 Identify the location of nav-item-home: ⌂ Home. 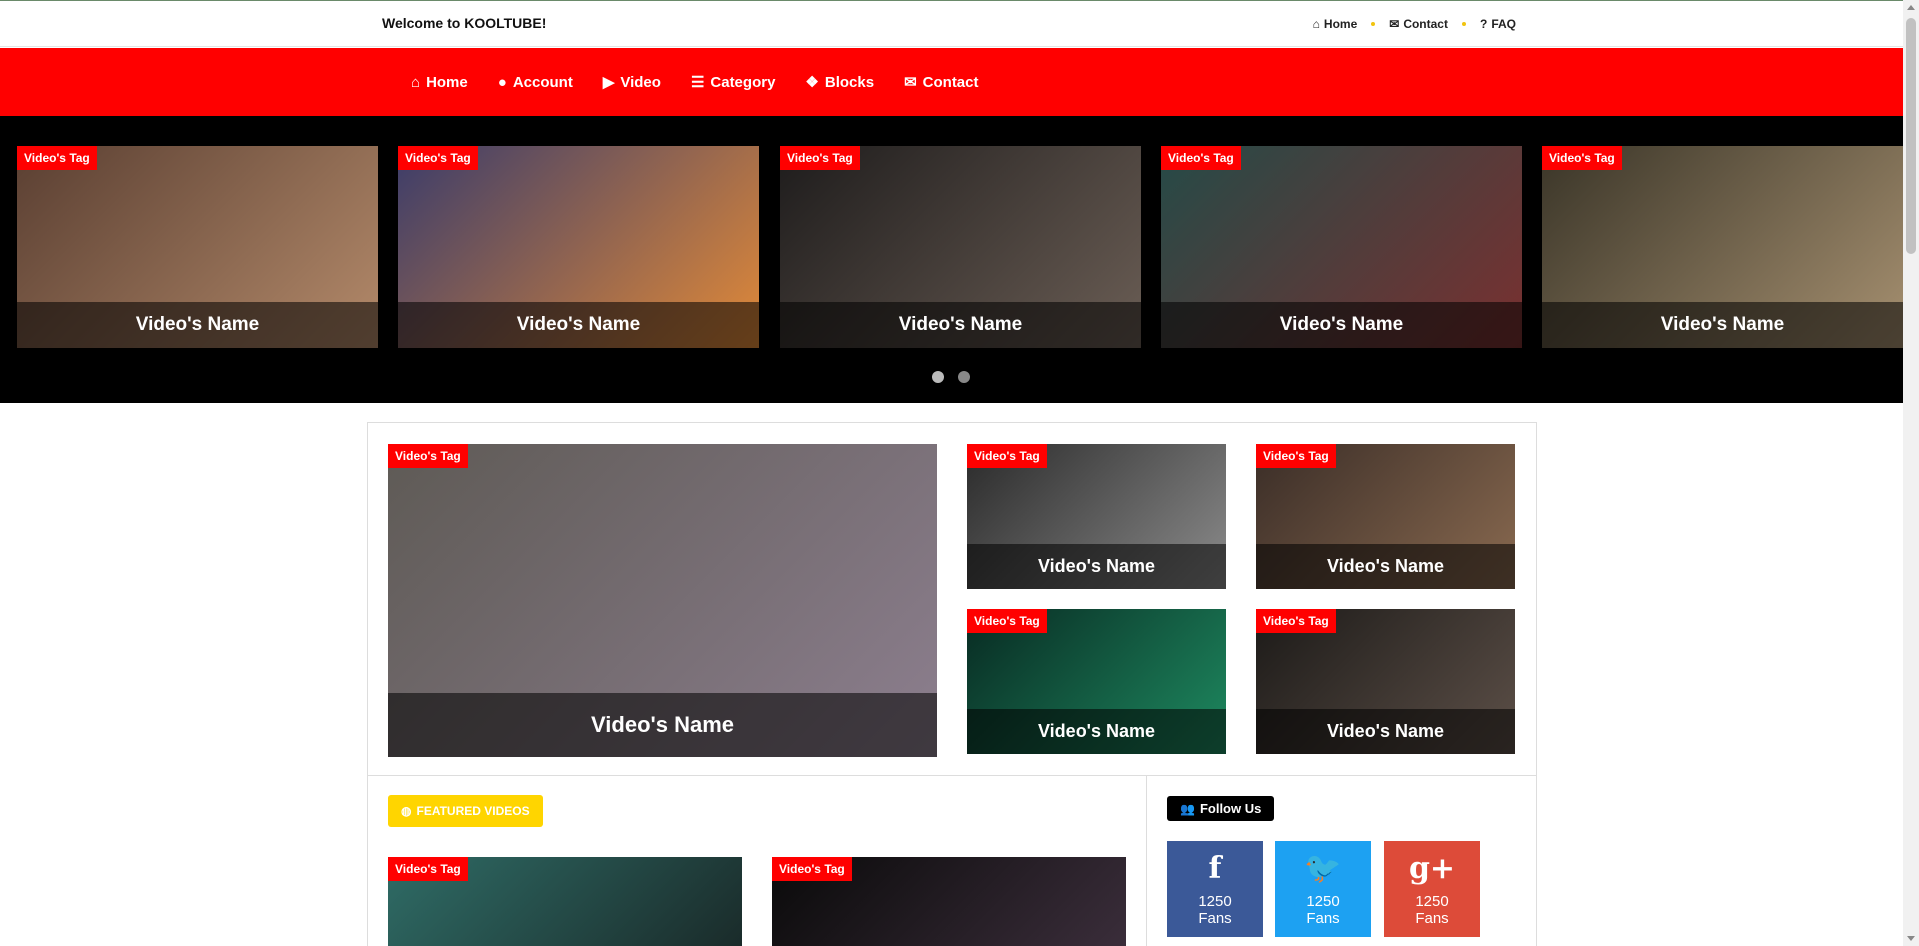
(439, 82).